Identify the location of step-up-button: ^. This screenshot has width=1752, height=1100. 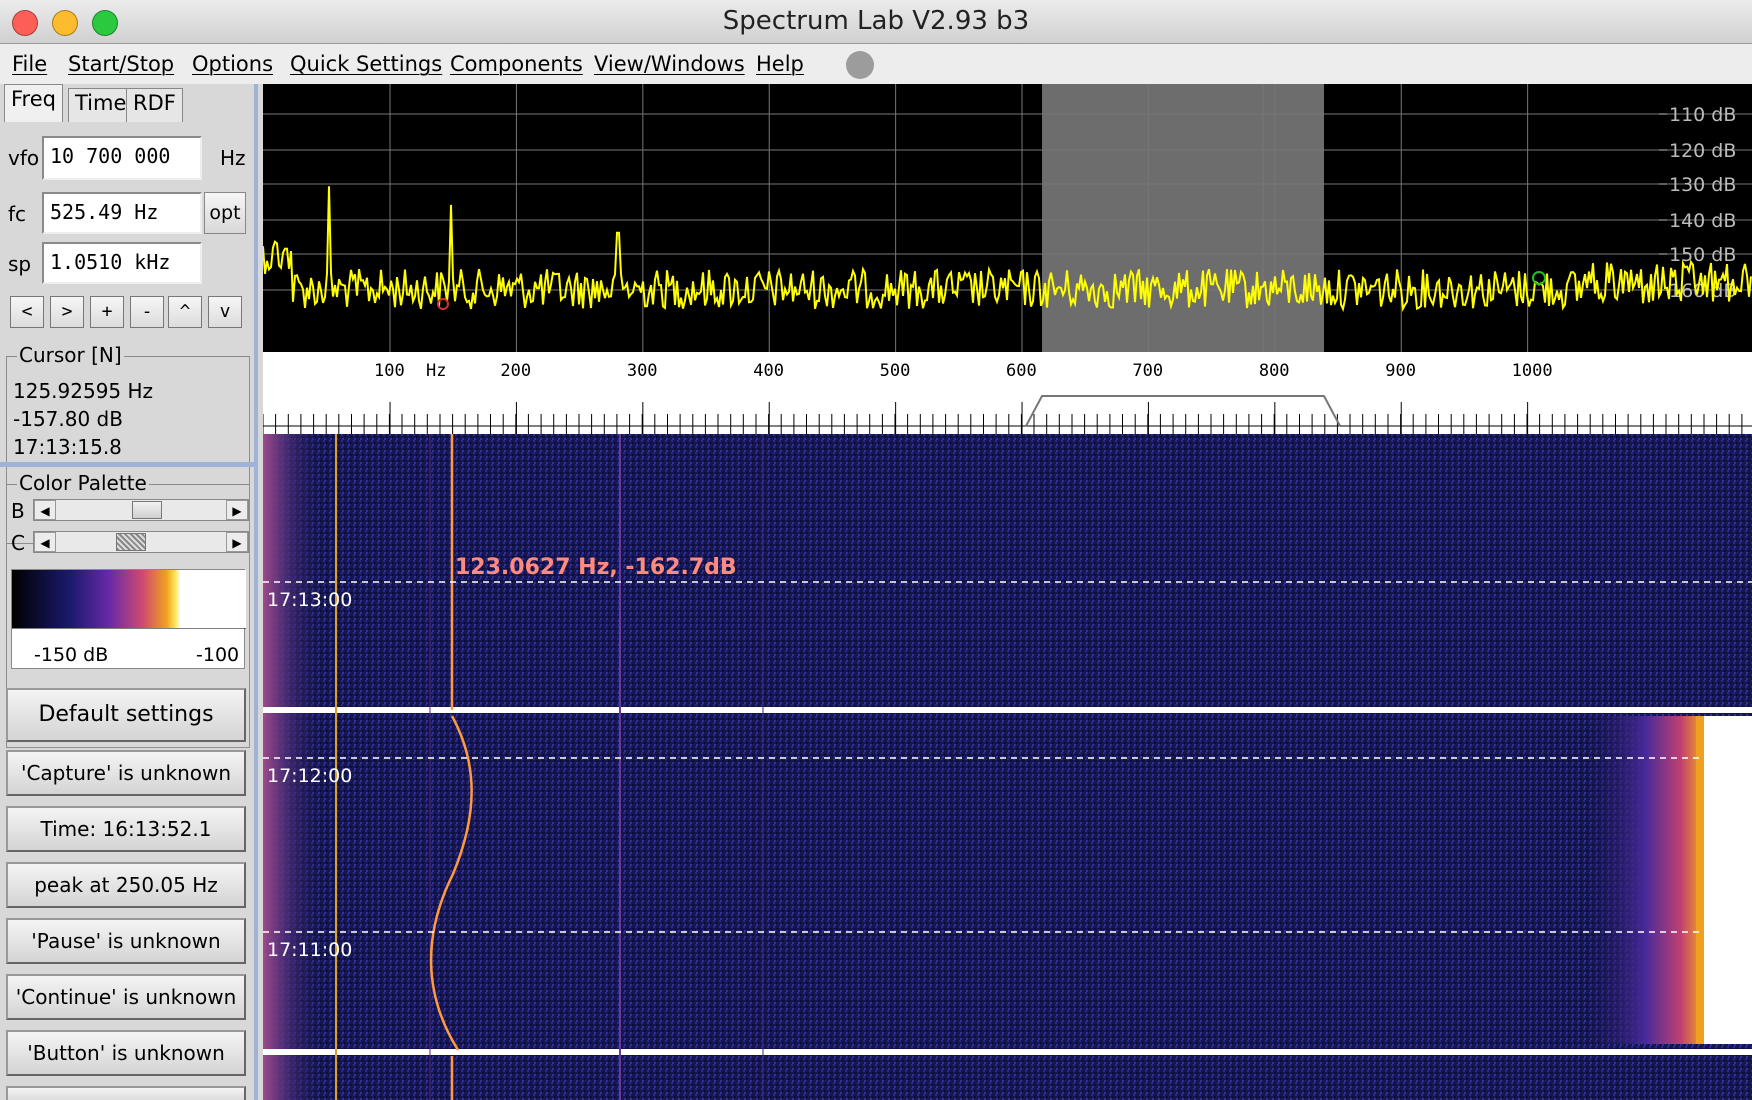
(185, 312).